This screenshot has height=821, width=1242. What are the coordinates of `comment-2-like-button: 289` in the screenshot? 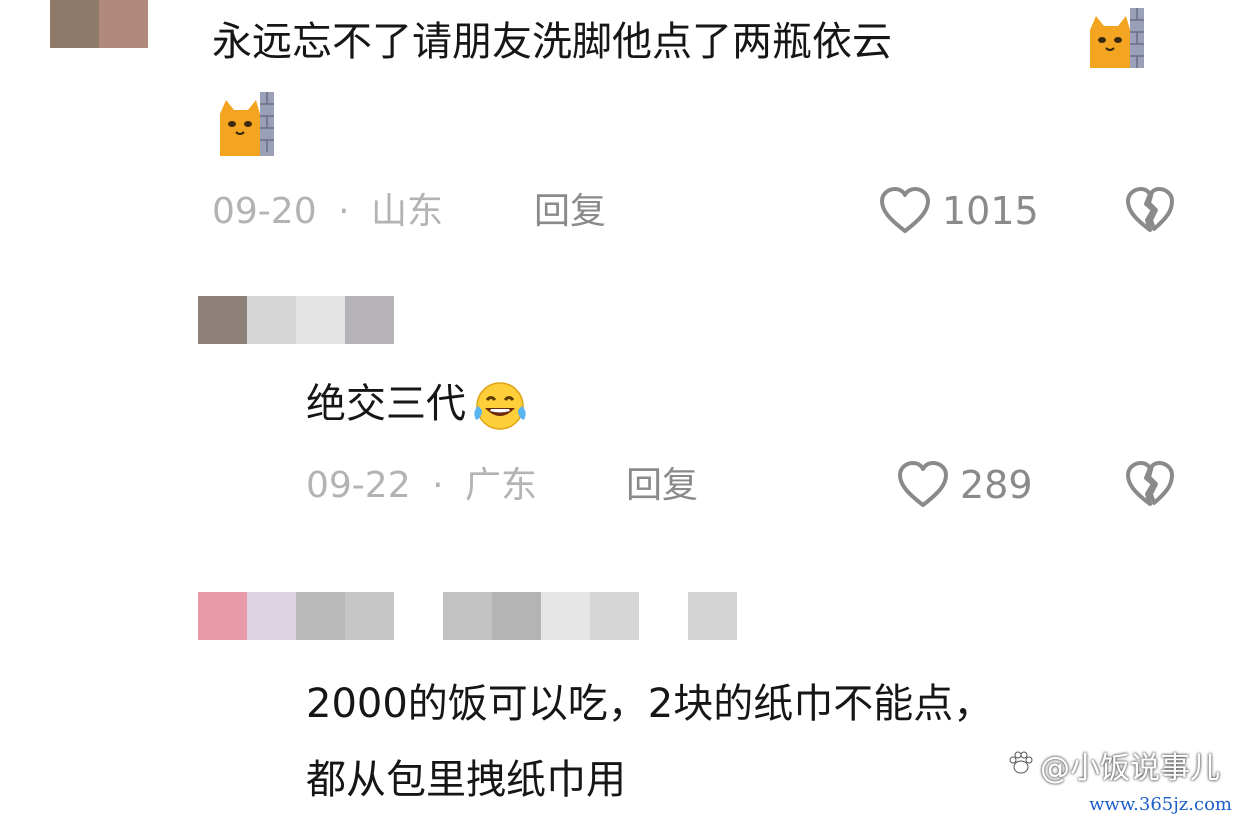 It's located at (964, 485).